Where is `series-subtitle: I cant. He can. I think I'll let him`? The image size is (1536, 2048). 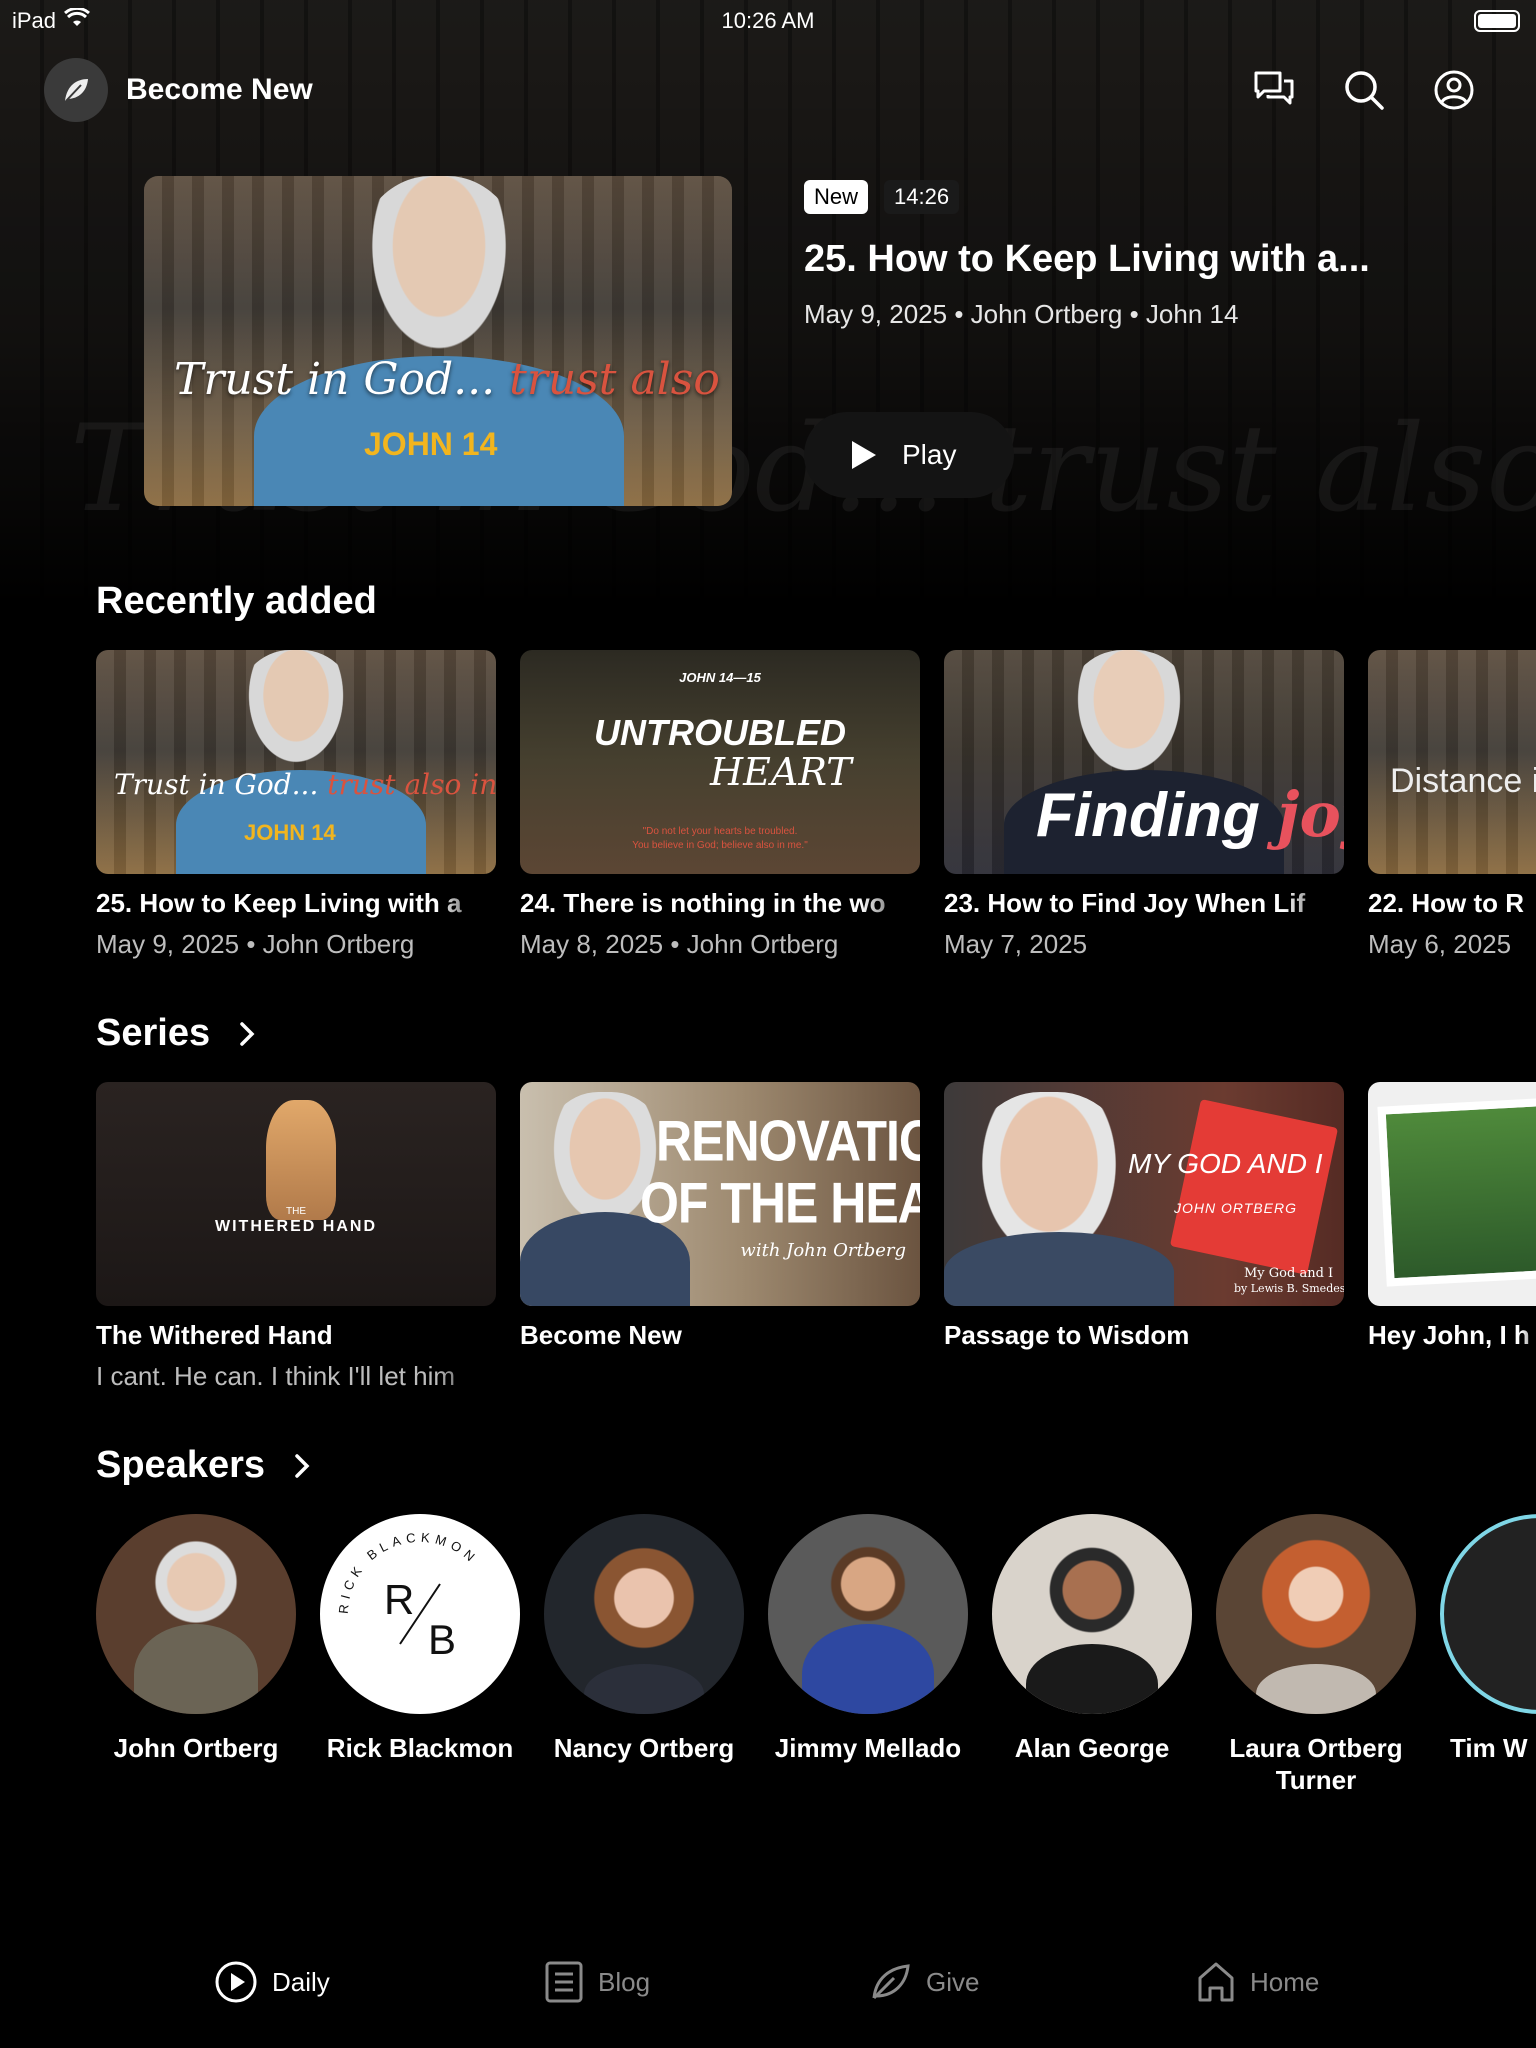
series-subtitle: I cant. He can. I think I'll let him is located at coordinates (275, 1376).